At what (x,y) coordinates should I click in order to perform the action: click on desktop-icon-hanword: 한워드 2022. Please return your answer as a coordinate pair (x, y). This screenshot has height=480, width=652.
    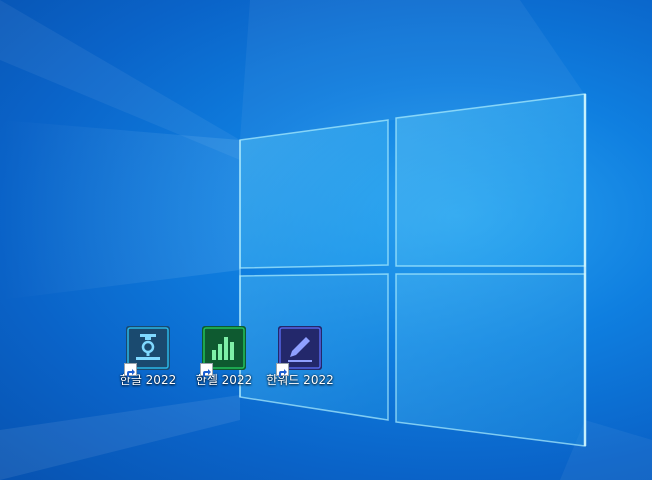
    Looking at the image, I should click on (300, 360).